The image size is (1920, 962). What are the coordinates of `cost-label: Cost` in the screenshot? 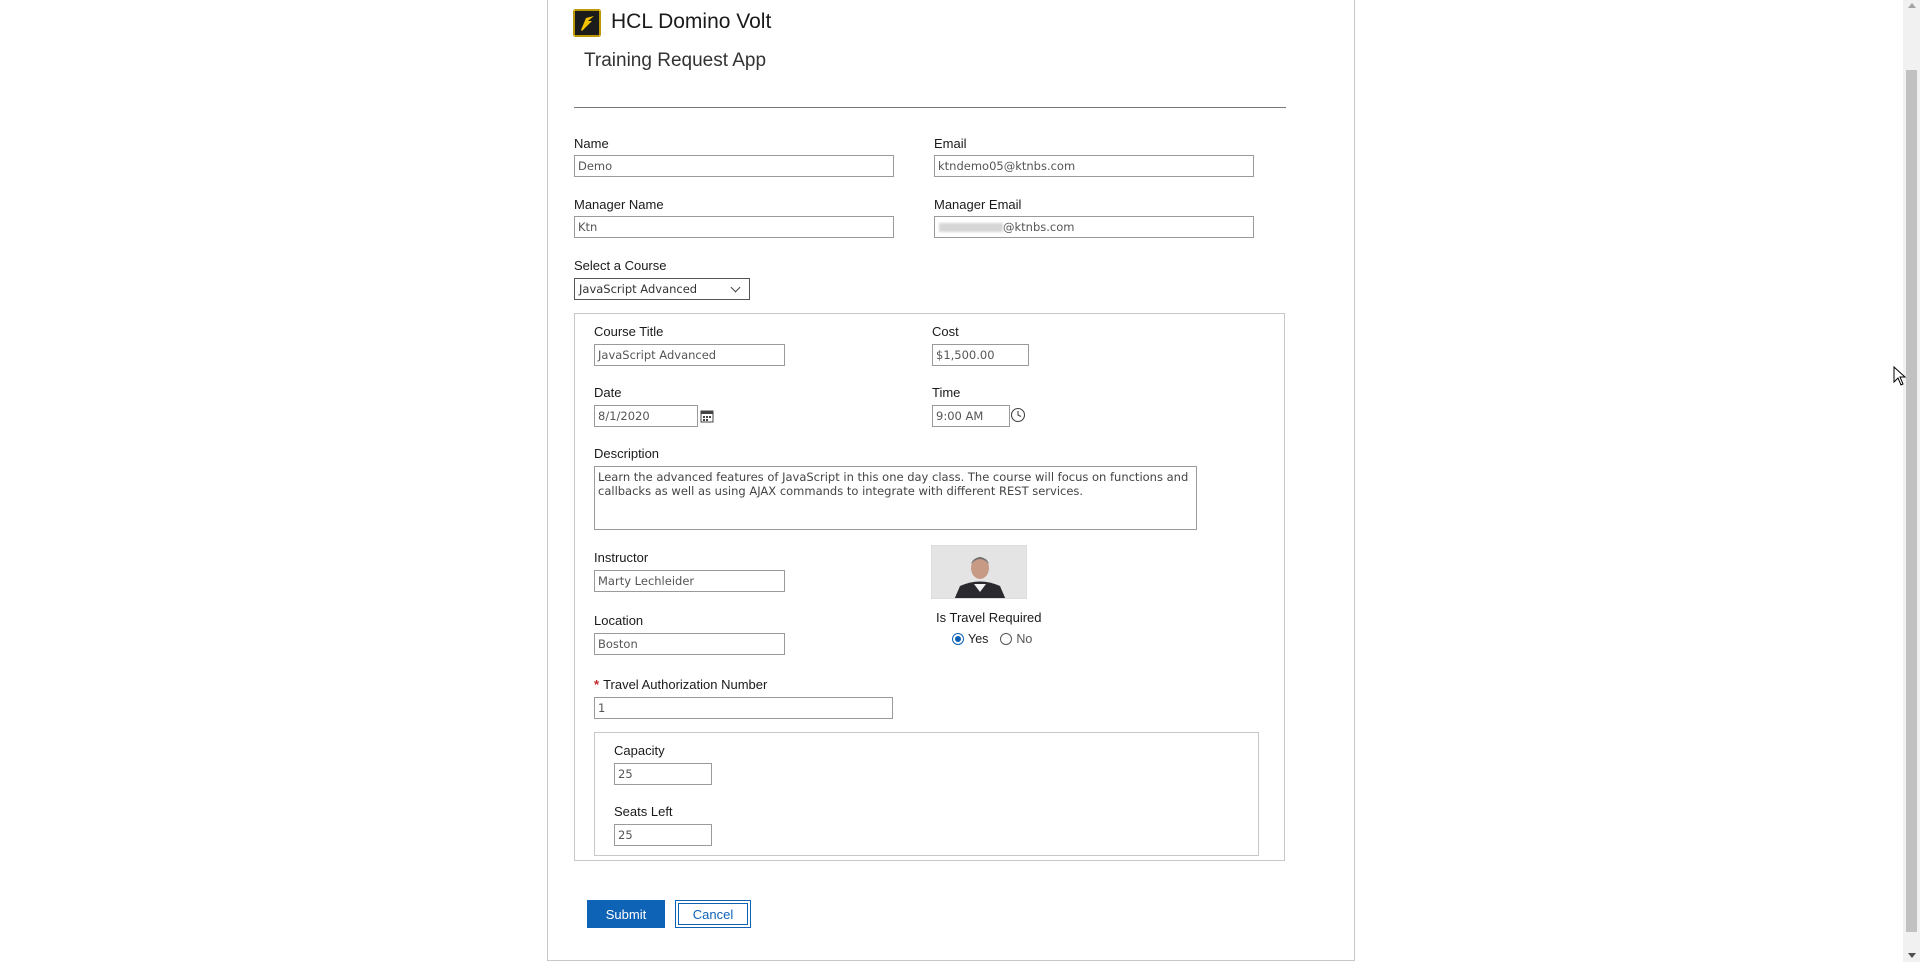 It's located at (945, 331).